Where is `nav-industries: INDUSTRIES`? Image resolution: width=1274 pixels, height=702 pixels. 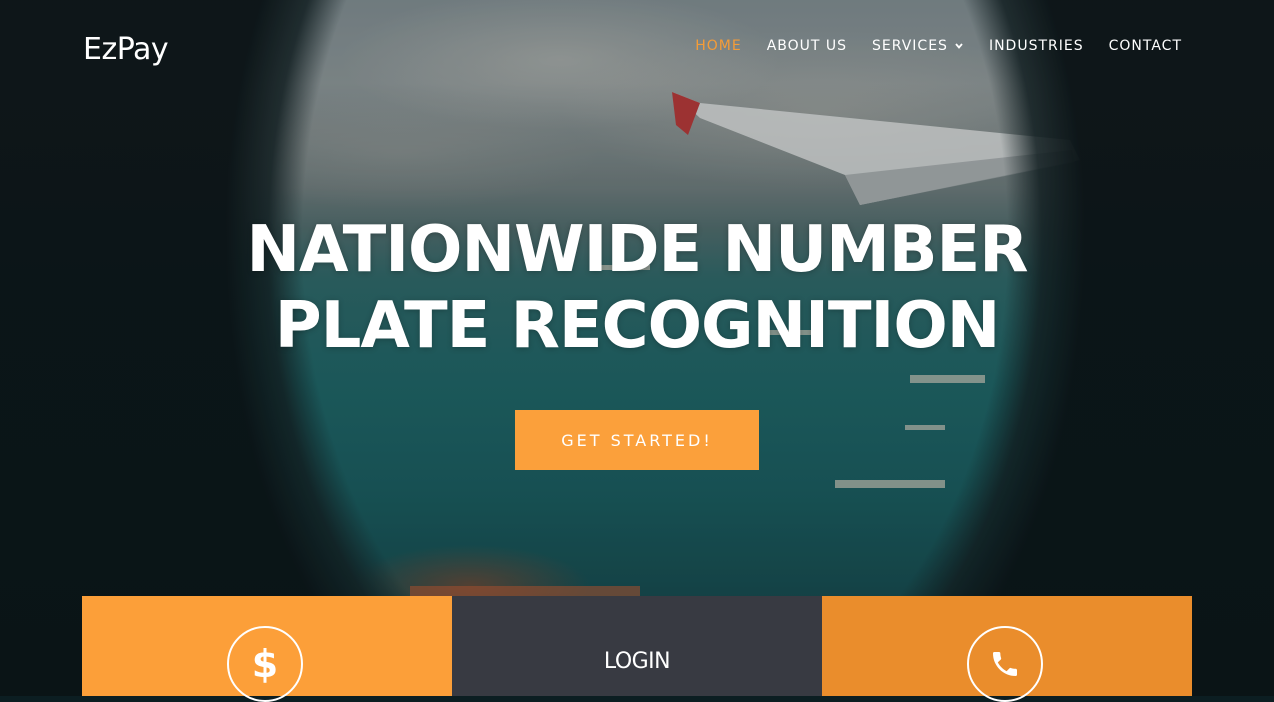 nav-industries: INDUSTRIES is located at coordinates (1036, 46).